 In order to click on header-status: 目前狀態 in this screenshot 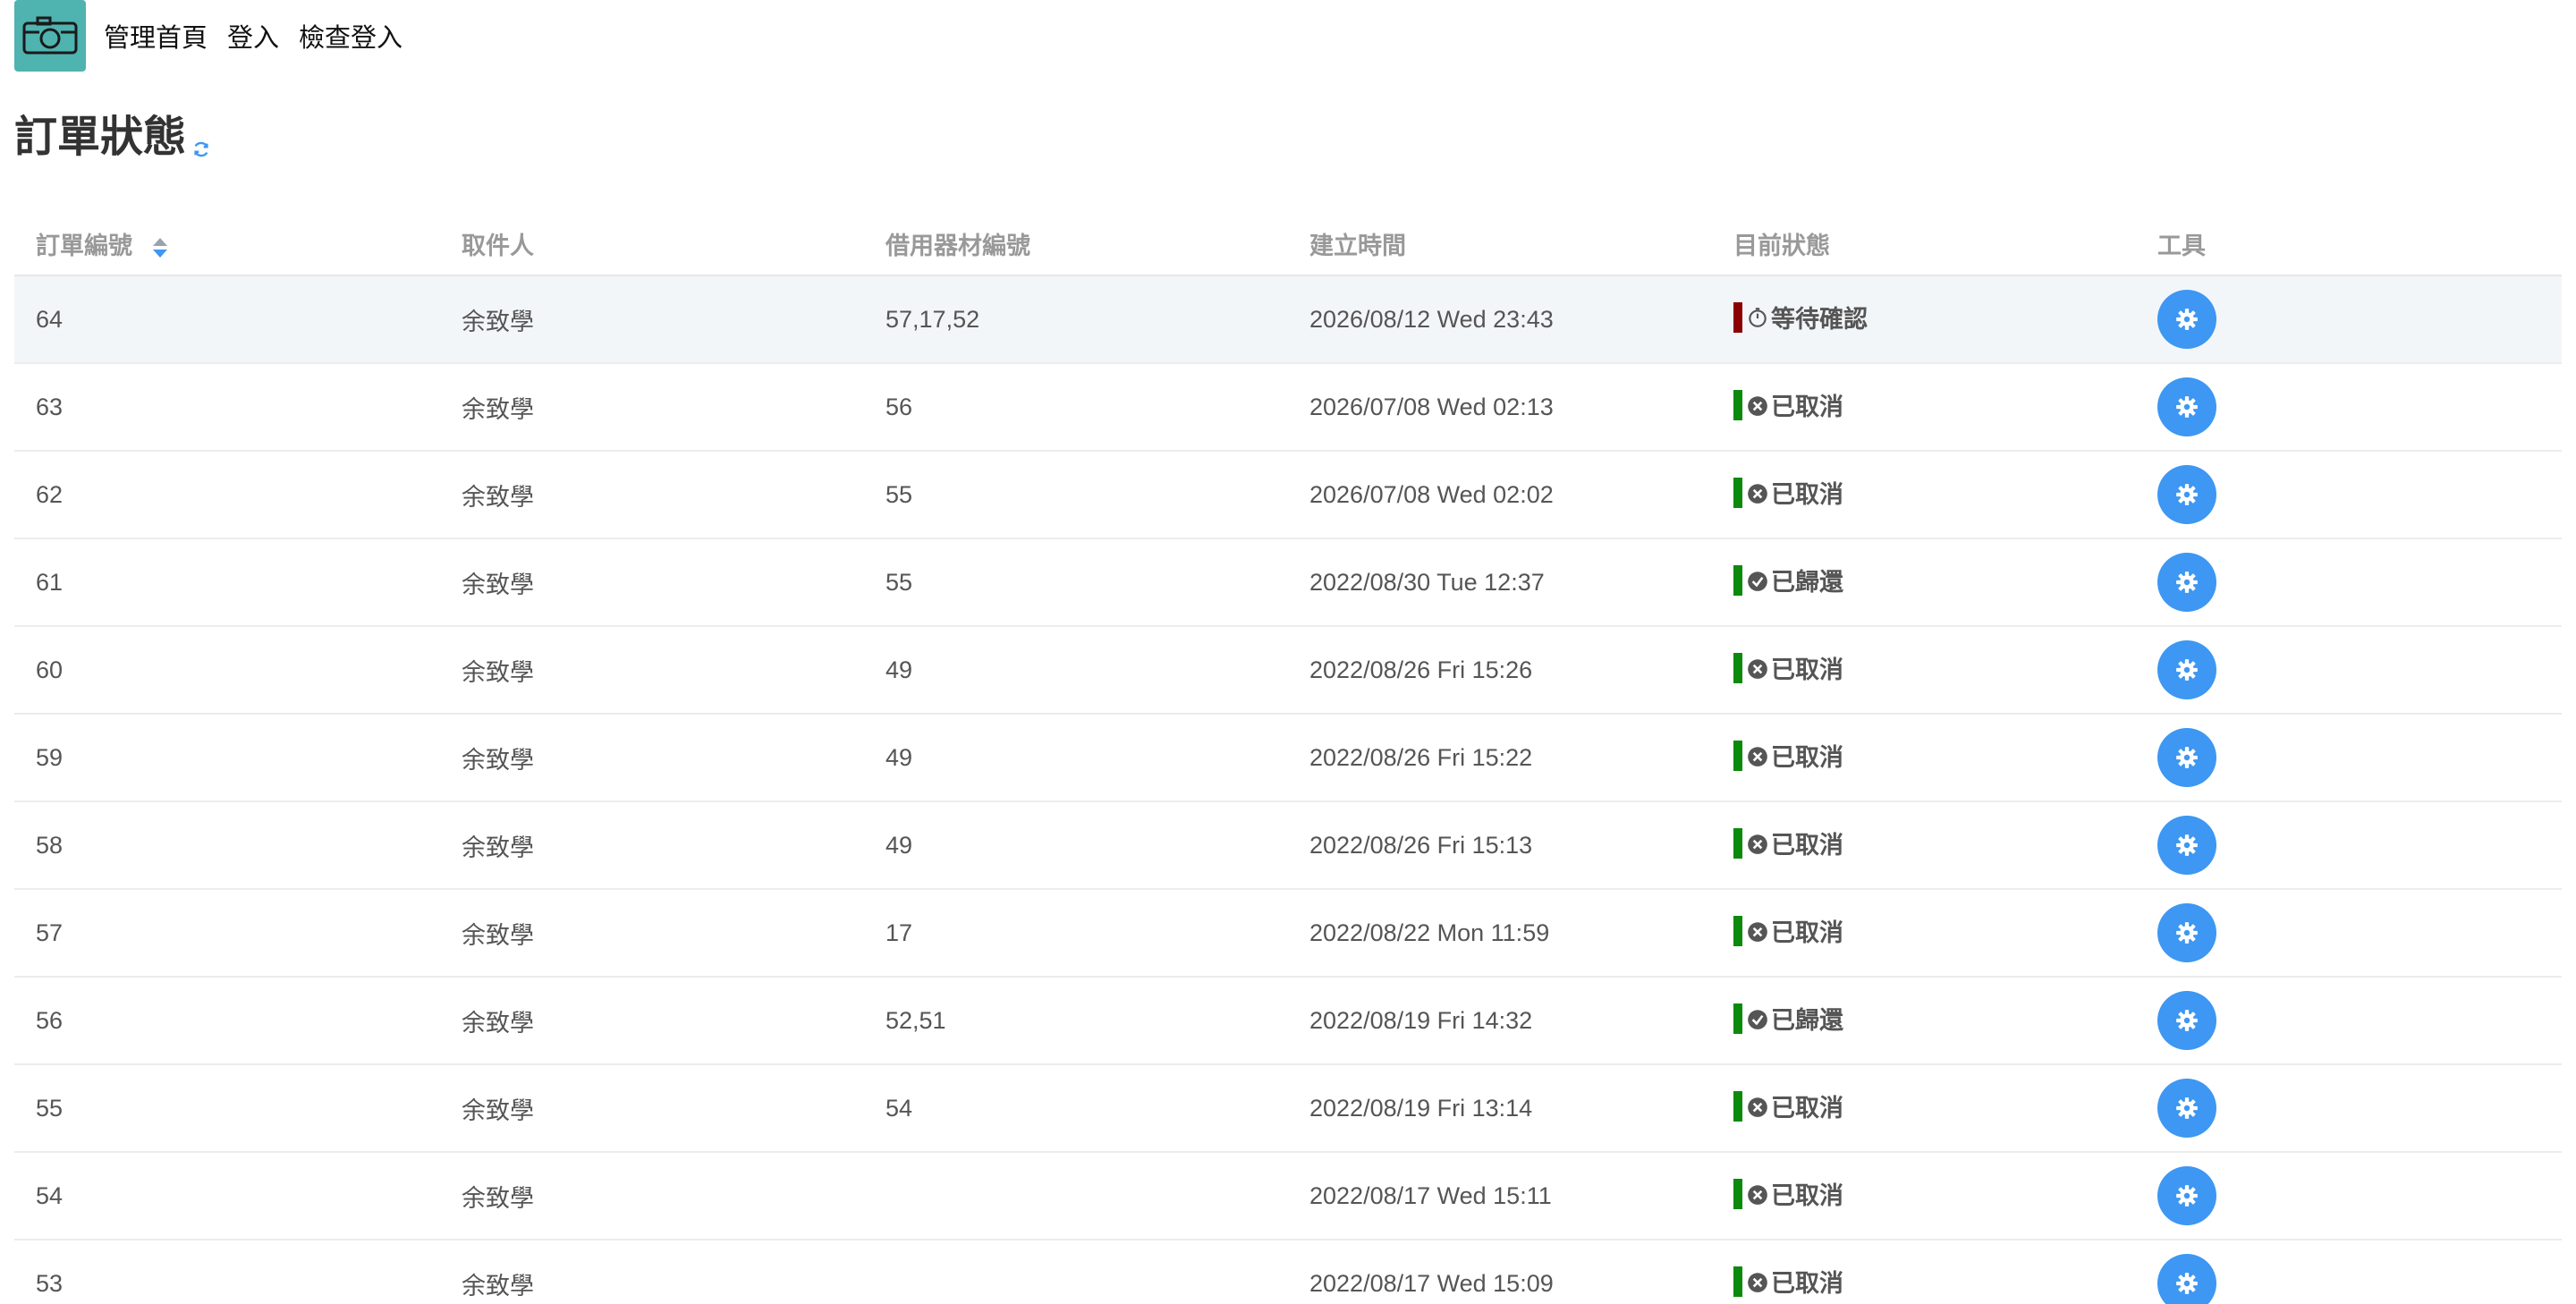, I will do `click(1924, 244)`.